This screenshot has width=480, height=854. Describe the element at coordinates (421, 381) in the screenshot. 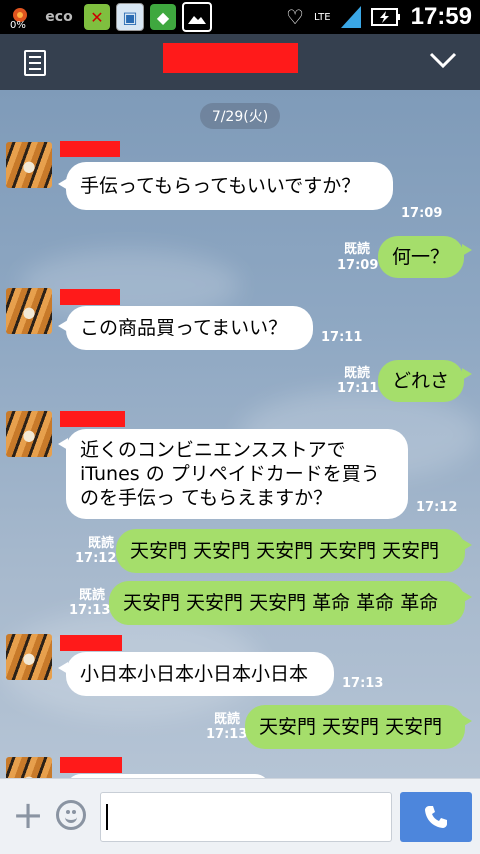

I see `message-bubble: どれさ` at that location.